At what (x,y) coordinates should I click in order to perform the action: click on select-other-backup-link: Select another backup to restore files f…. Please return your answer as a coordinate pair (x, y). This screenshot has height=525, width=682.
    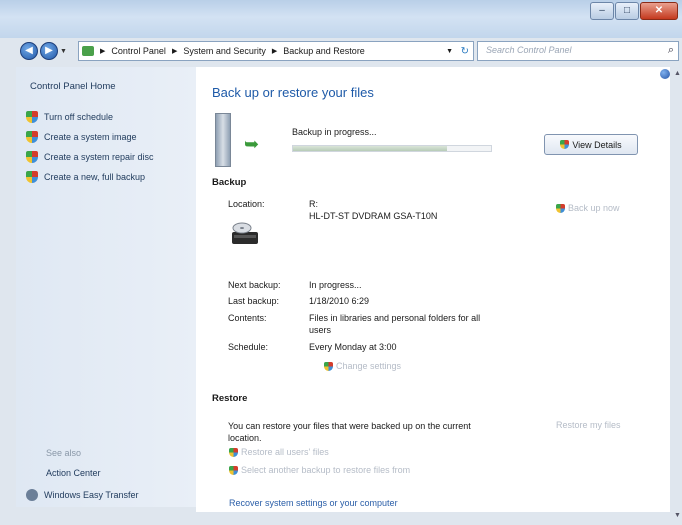
    Looking at the image, I should click on (319, 470).